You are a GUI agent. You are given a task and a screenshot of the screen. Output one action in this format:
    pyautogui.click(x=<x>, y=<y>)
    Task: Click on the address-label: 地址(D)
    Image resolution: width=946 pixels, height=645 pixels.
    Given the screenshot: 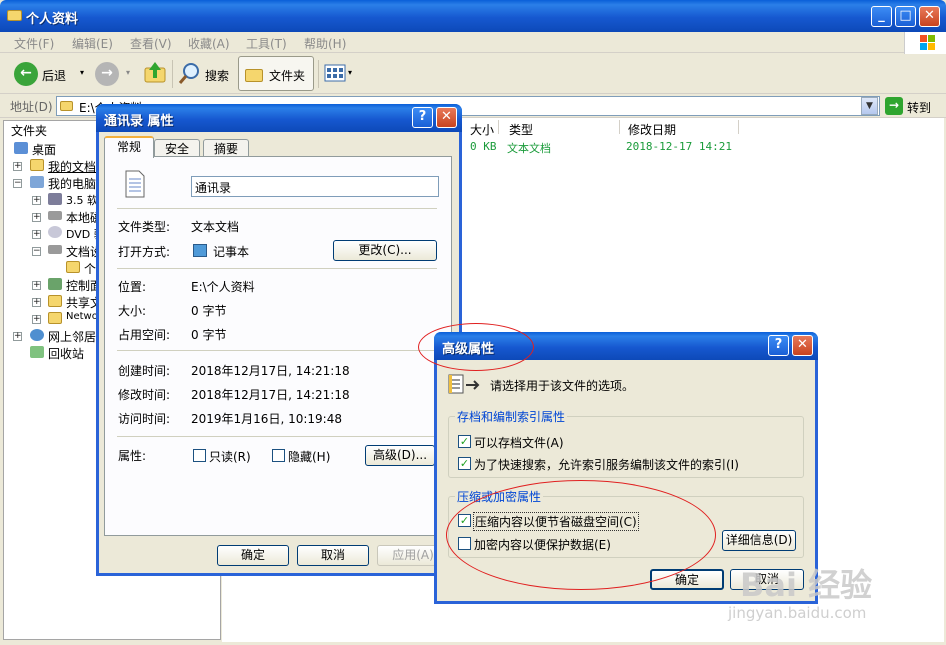 What is the action you would take?
    pyautogui.click(x=31, y=107)
    